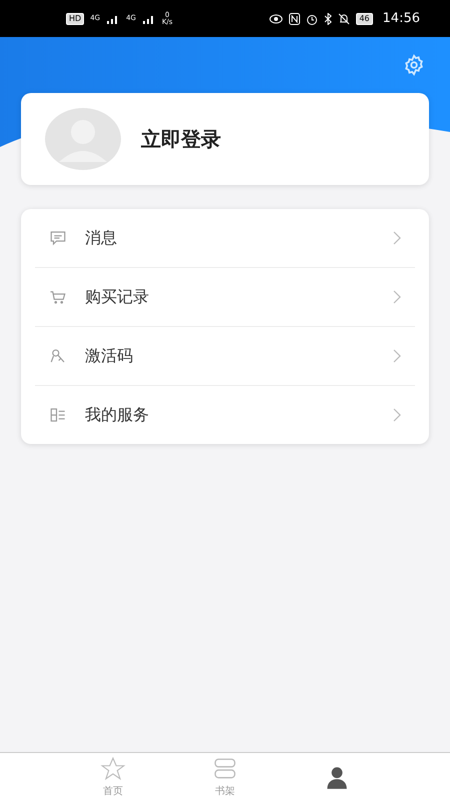  What do you see at coordinates (276, 19) in the screenshot?
I see `eye-icon` at bounding box center [276, 19].